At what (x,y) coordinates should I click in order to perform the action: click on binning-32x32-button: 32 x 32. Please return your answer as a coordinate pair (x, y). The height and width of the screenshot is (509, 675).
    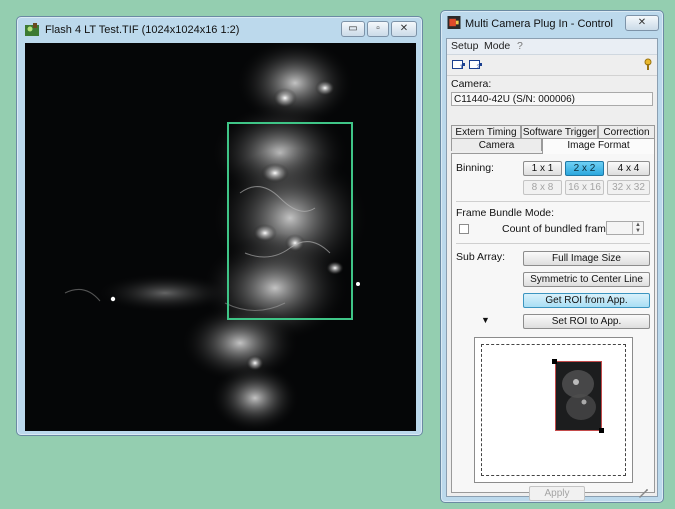
    Looking at the image, I should click on (628, 187).